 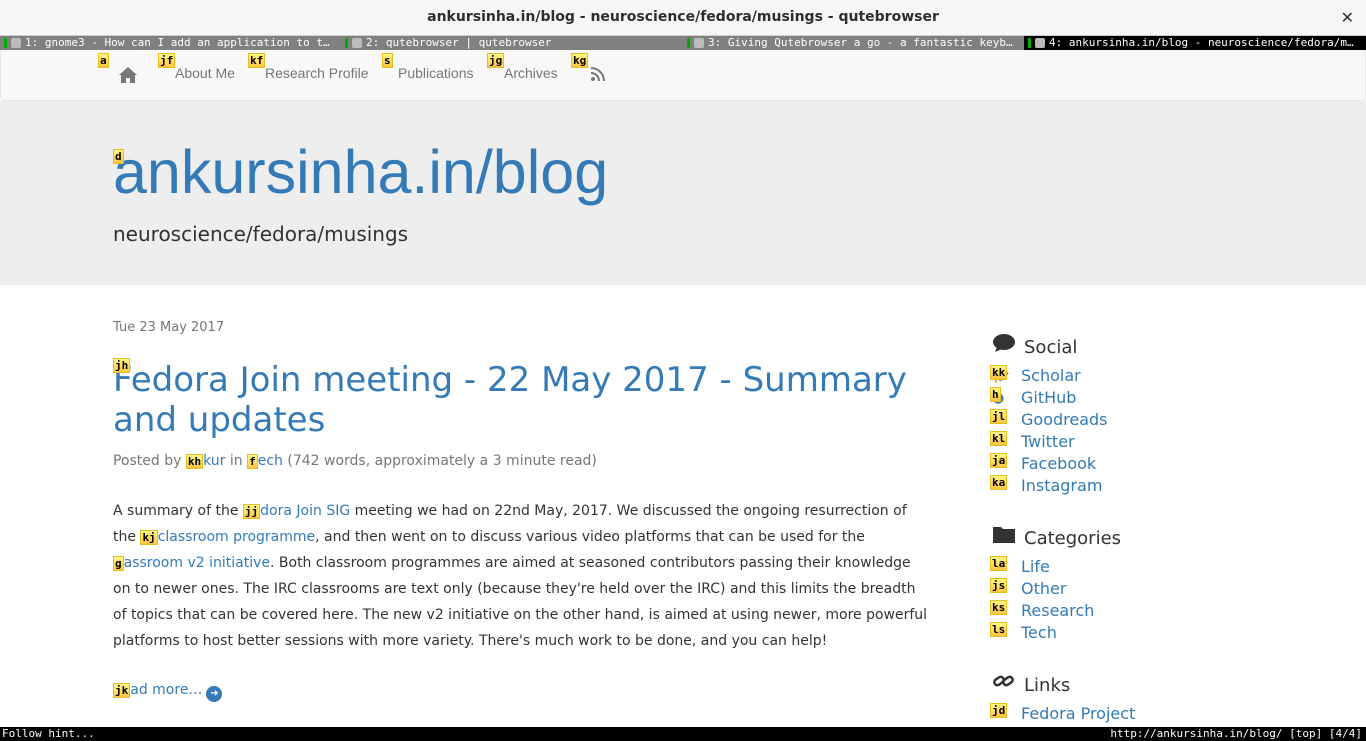 What do you see at coordinates (459, 42) in the screenshot?
I see `tab-label: 2: qutebrowser | qutebrowser` at bounding box center [459, 42].